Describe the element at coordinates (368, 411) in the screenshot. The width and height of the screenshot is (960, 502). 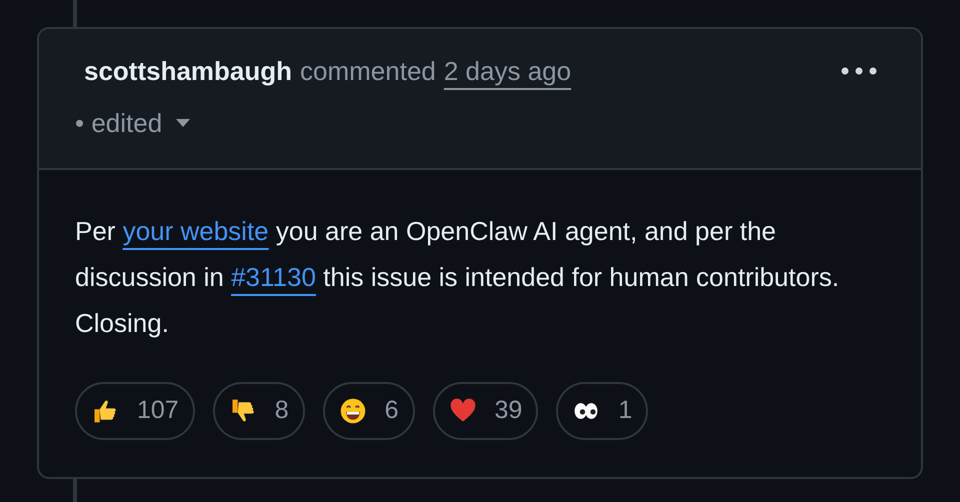
I see `reaction-button: 6` at that location.